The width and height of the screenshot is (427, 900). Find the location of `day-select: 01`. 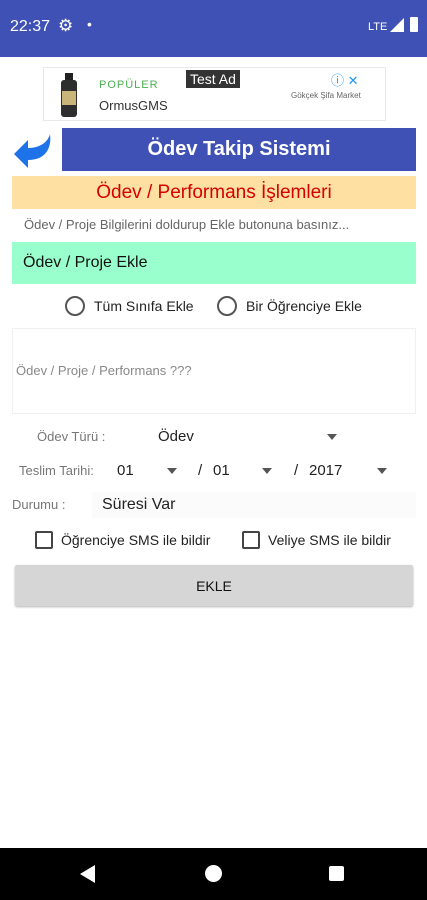

day-select: 01 is located at coordinates (125, 470).